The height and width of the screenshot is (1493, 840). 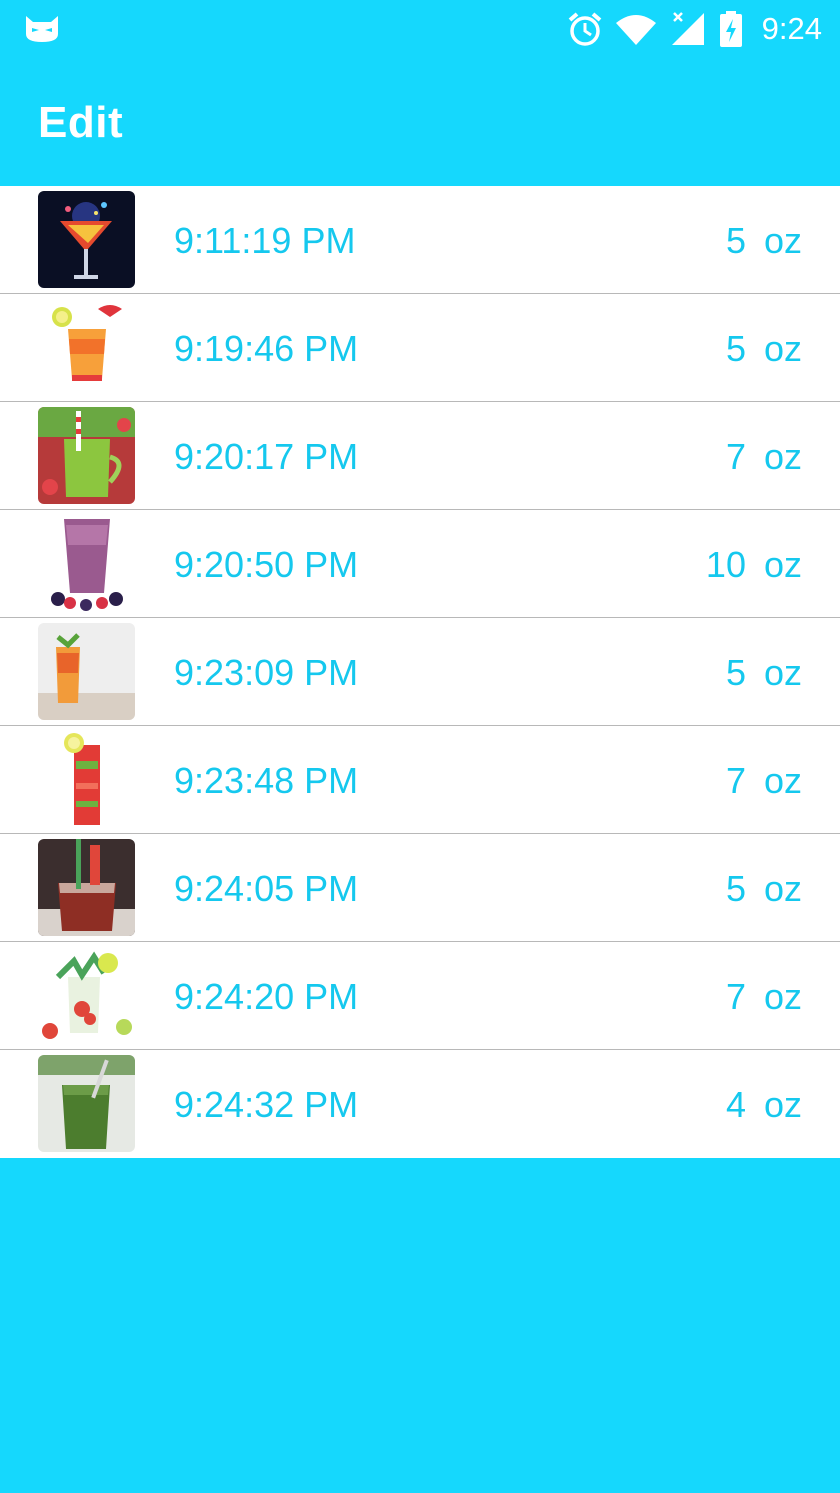 I want to click on entry-amount: 10 oz, so click(x=754, y=565).